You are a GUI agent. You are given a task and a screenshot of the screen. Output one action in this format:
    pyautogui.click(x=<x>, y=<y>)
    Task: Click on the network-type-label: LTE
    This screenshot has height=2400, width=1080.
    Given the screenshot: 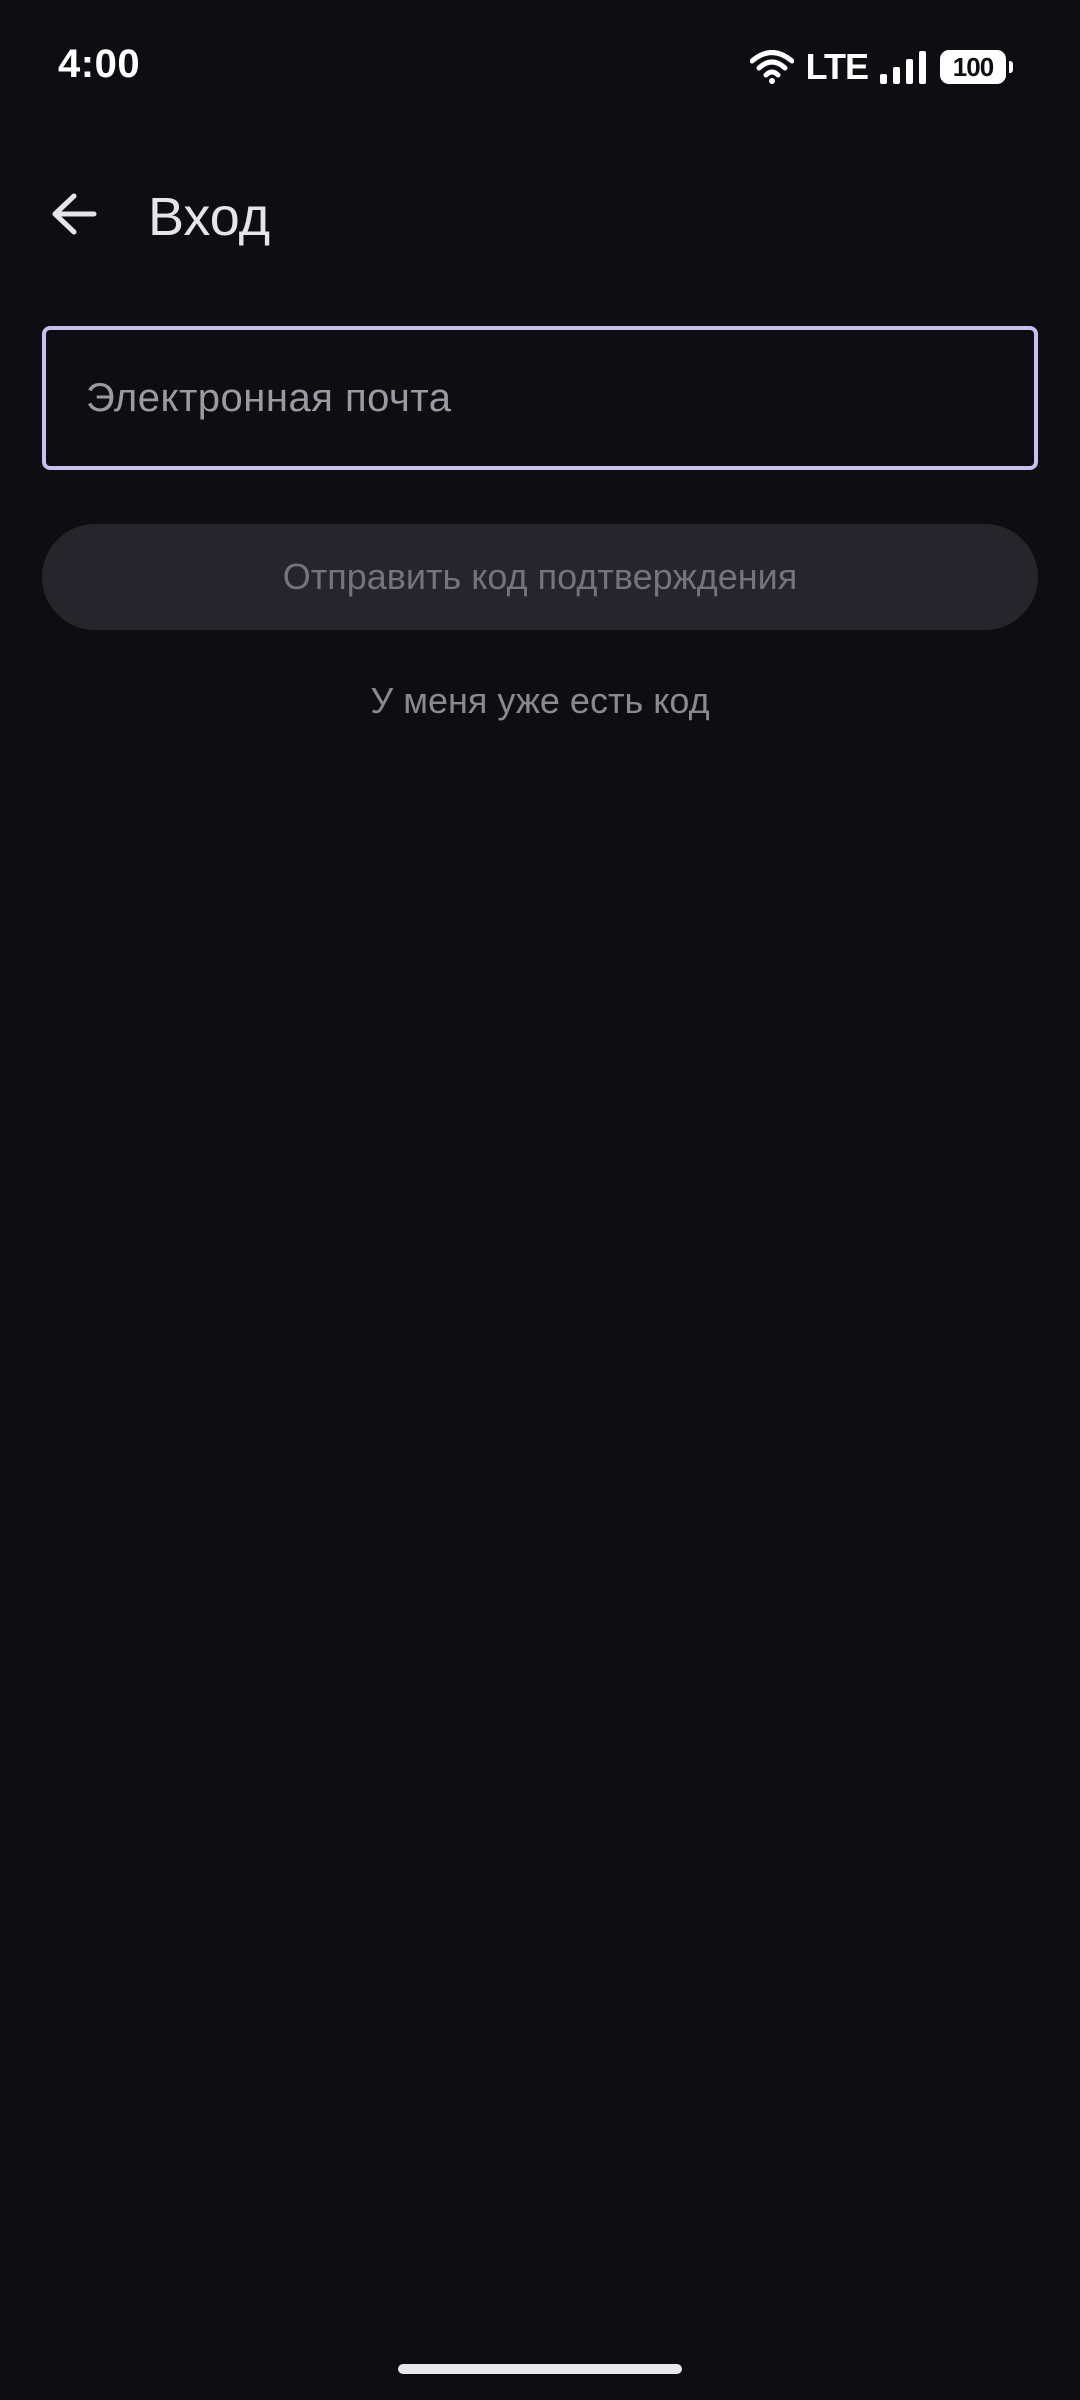 What is the action you would take?
    pyautogui.click(x=837, y=66)
    